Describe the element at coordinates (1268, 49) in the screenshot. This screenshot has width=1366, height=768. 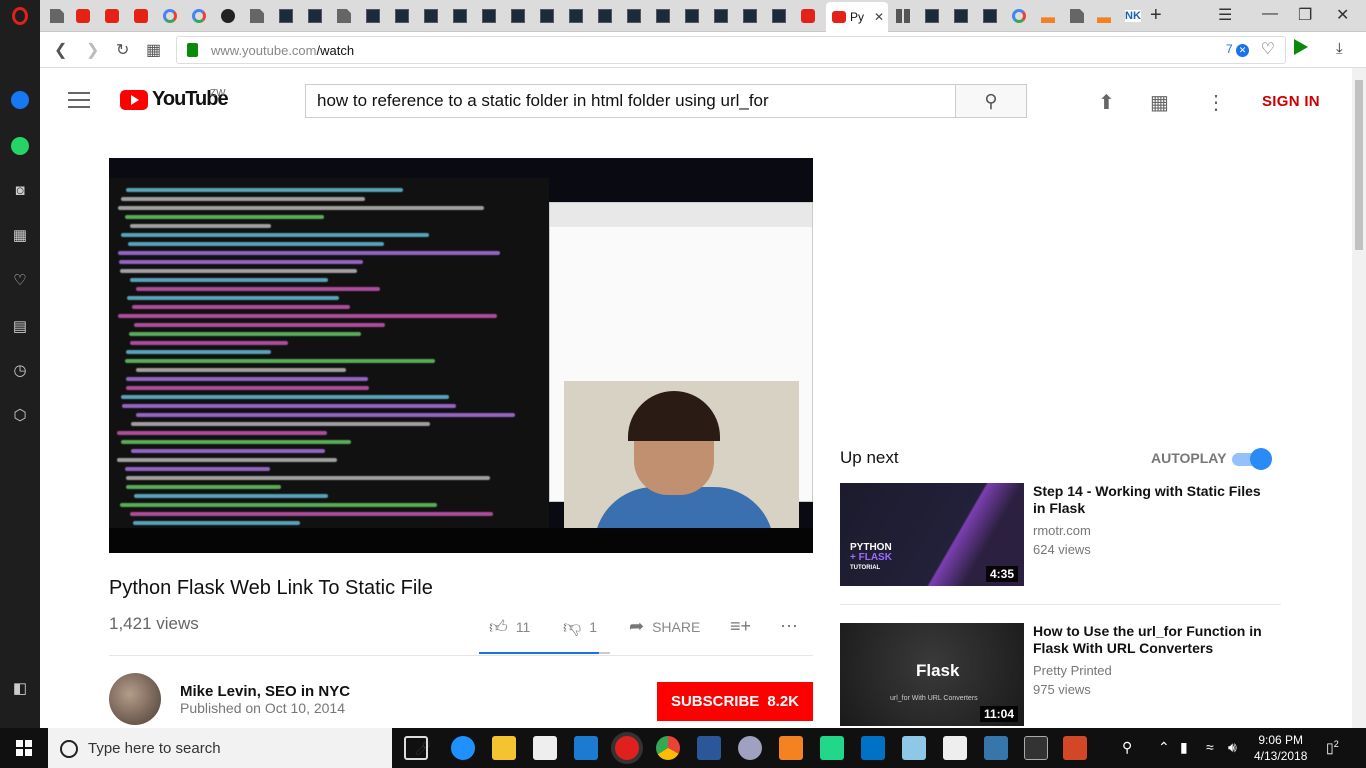
I see `bookmark-heart-icon: ♡` at that location.